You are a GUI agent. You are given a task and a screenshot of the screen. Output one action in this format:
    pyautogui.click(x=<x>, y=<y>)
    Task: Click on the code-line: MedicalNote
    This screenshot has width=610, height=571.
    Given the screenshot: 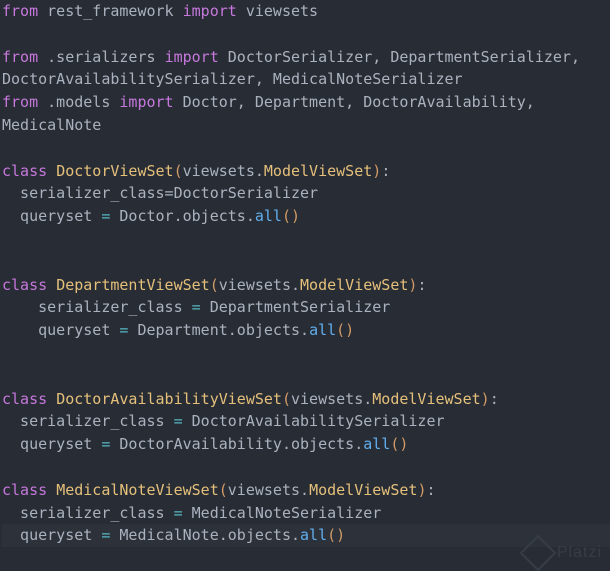 What is the action you would take?
    pyautogui.click(x=306, y=125)
    